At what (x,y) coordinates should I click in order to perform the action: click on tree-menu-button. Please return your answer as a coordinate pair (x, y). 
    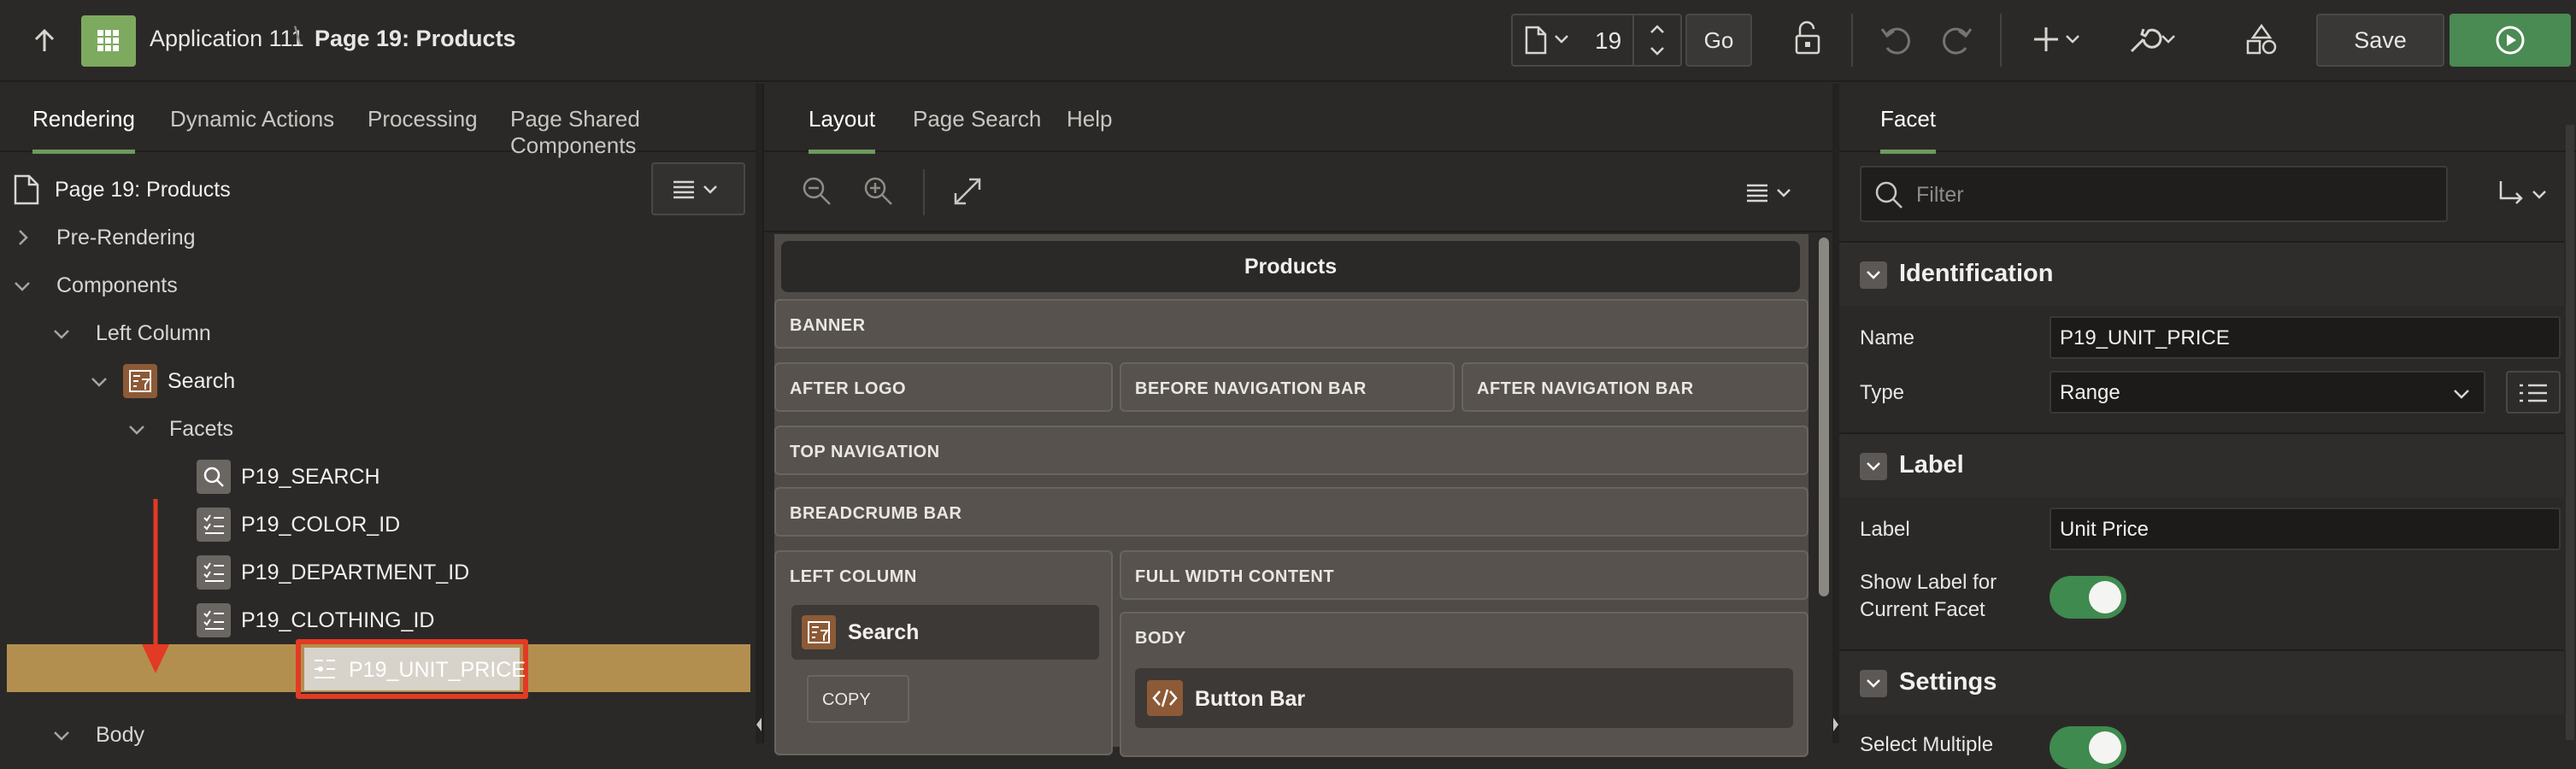
    Looking at the image, I should click on (698, 189).